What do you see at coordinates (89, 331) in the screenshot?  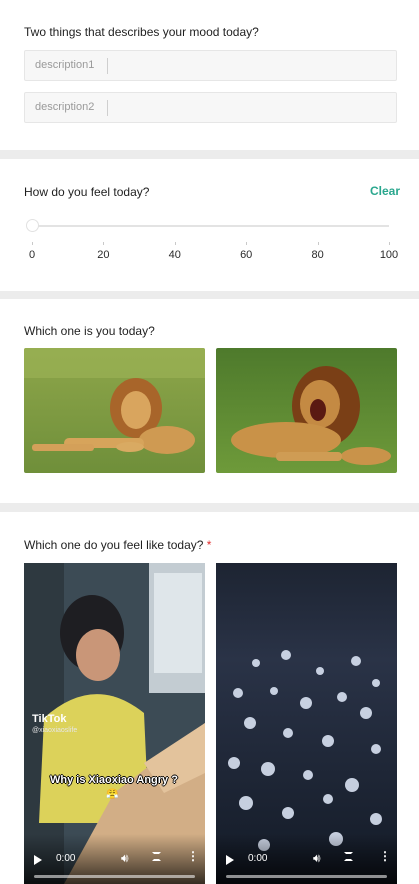 I see `question-title: Which one is you today?` at bounding box center [89, 331].